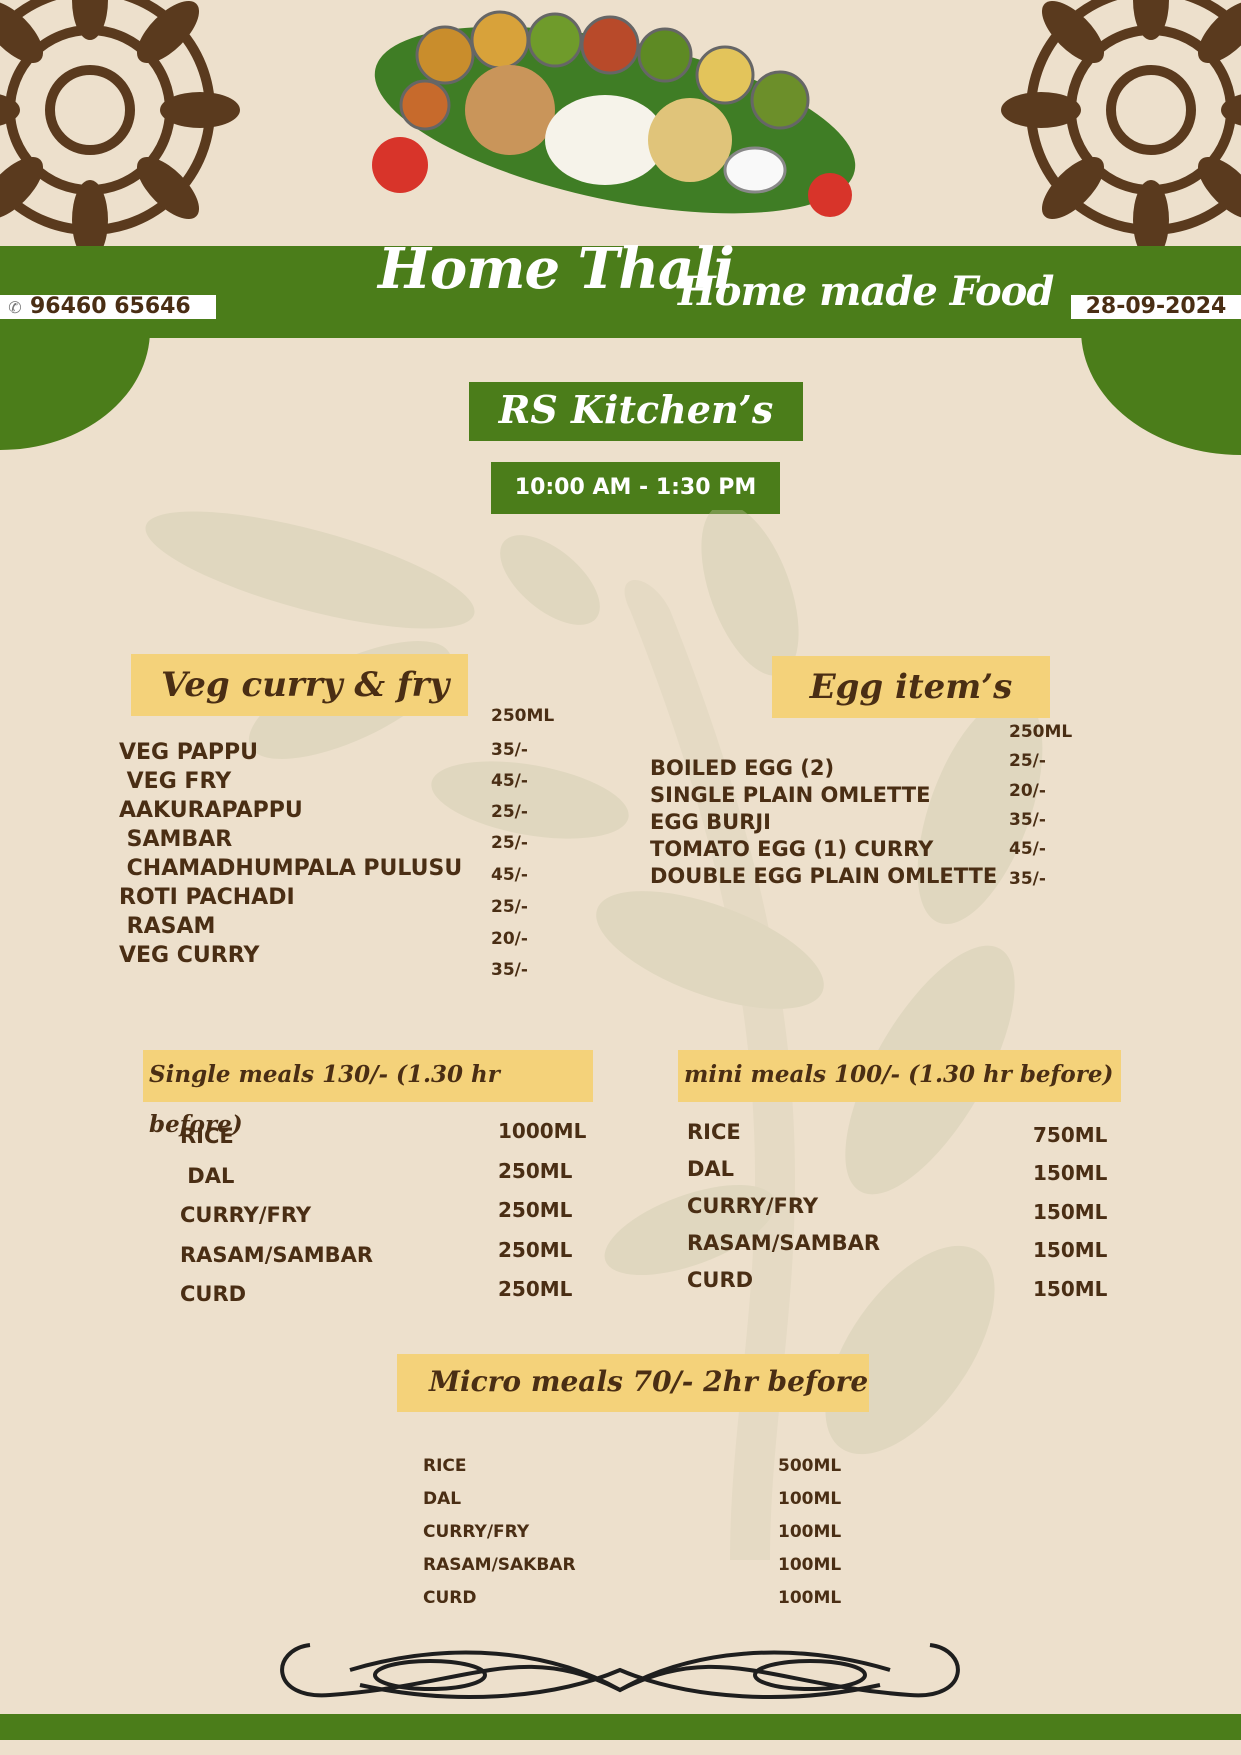  Describe the element at coordinates (620, 1671) in the screenshot. I see `flourish-divider` at that location.